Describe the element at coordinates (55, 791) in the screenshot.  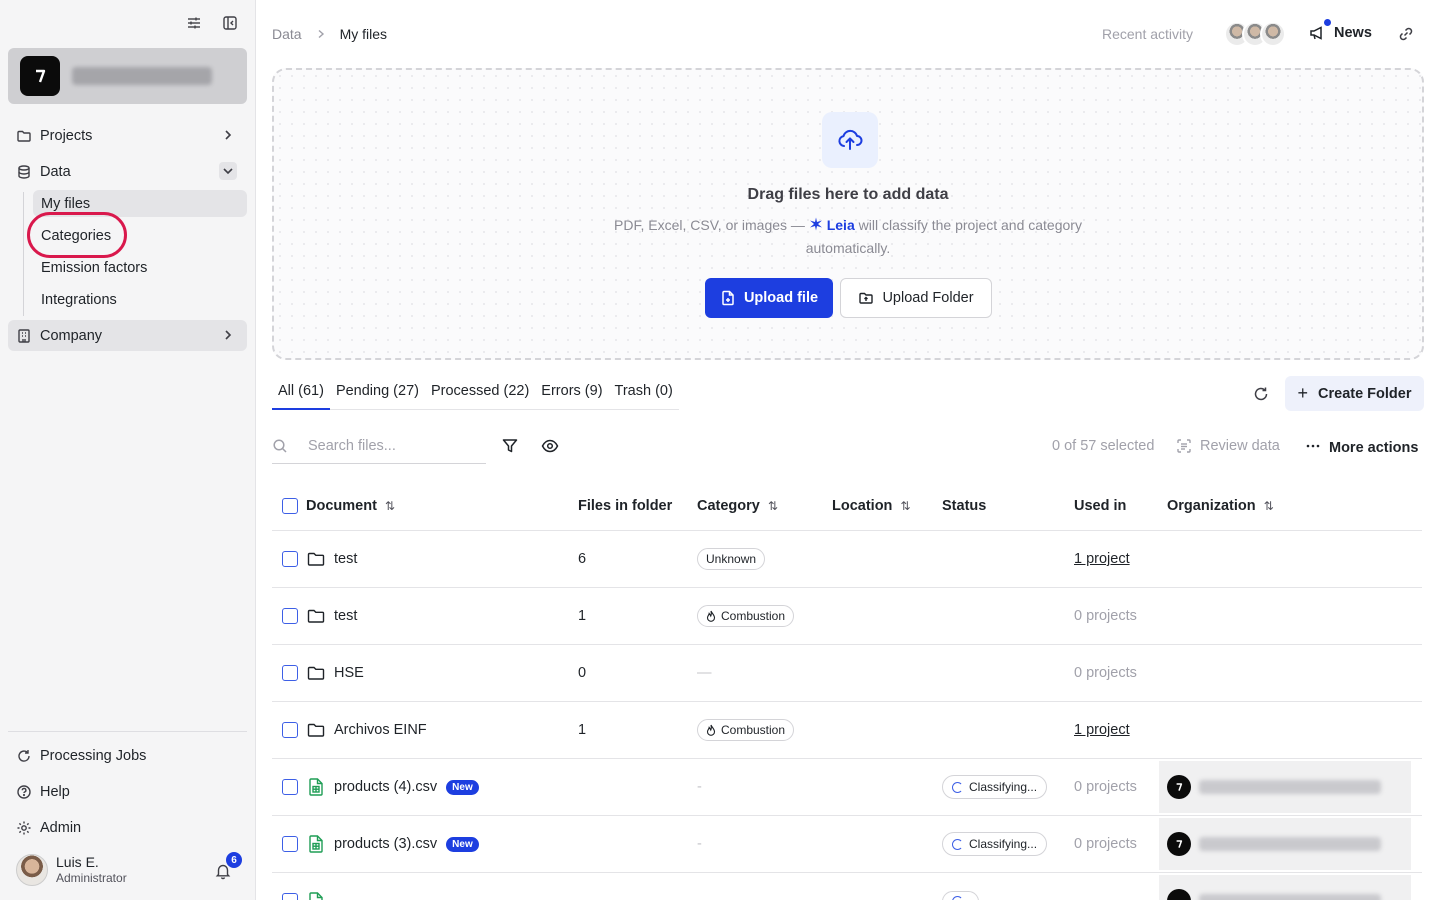
I see `nav-help-label: Help` at that location.